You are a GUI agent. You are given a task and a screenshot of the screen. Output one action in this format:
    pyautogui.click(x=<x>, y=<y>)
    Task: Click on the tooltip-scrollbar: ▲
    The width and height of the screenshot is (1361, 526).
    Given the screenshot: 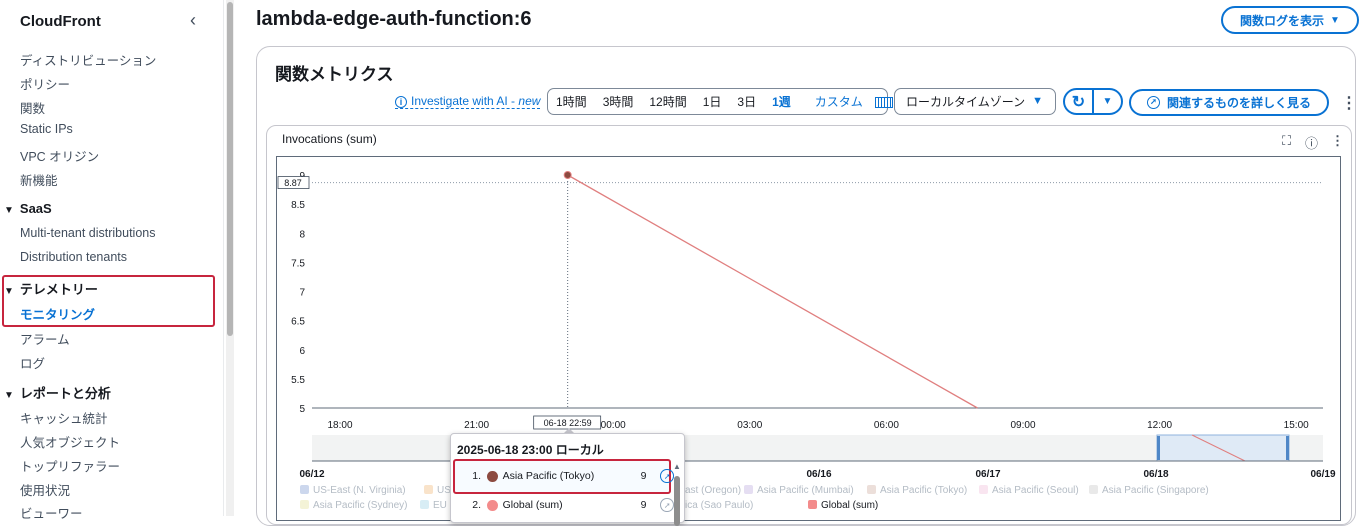 What is the action you would take?
    pyautogui.click(x=677, y=494)
    